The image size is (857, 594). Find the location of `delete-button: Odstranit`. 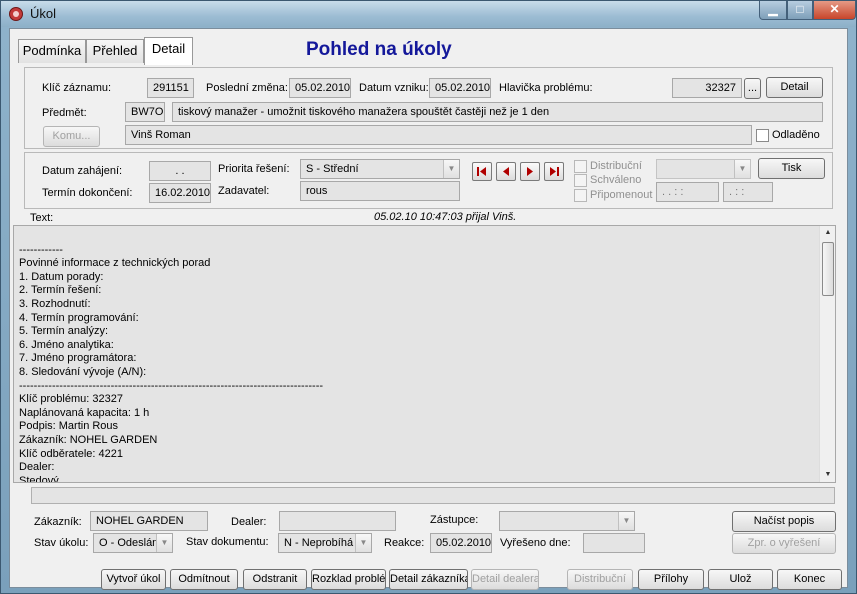

delete-button: Odstranit is located at coordinates (275, 579).